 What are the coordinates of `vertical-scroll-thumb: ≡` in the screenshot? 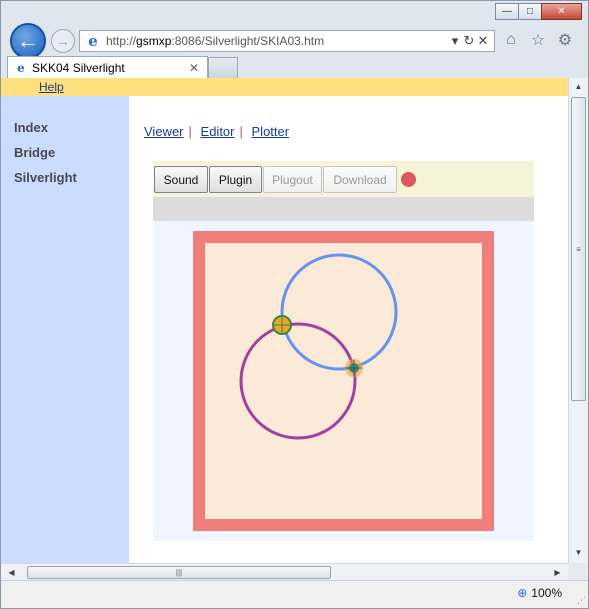 It's located at (578, 249).